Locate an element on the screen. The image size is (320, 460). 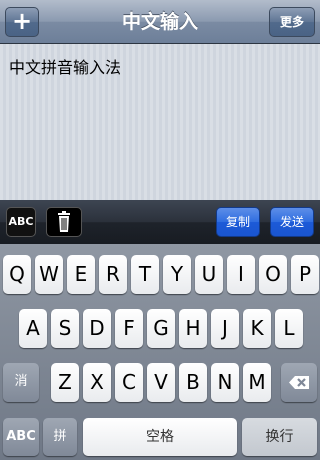
backspace-icon is located at coordinates (299, 382).